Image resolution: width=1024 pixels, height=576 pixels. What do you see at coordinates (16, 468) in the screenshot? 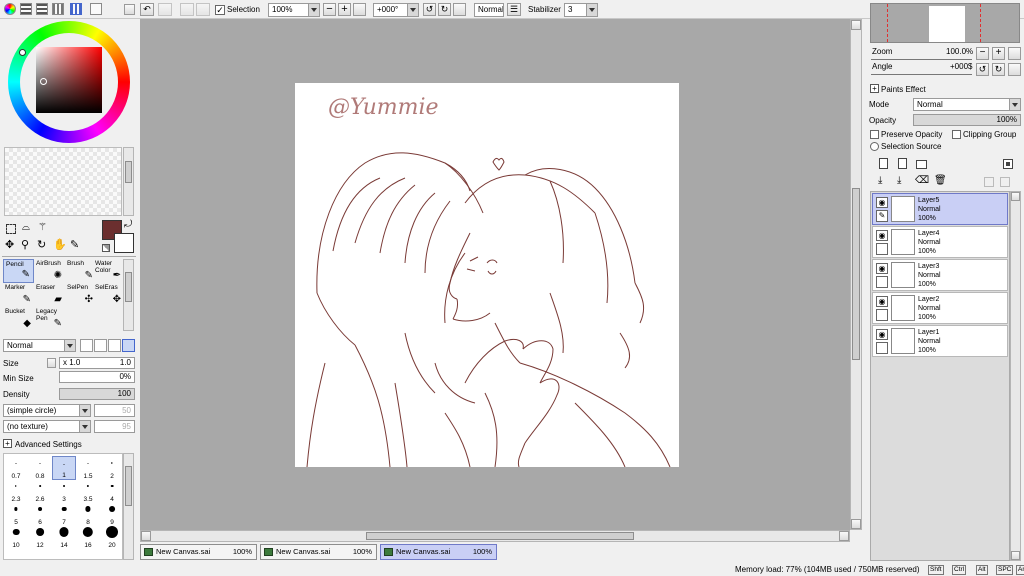
I see `brush-size-option: 0.7` at bounding box center [16, 468].